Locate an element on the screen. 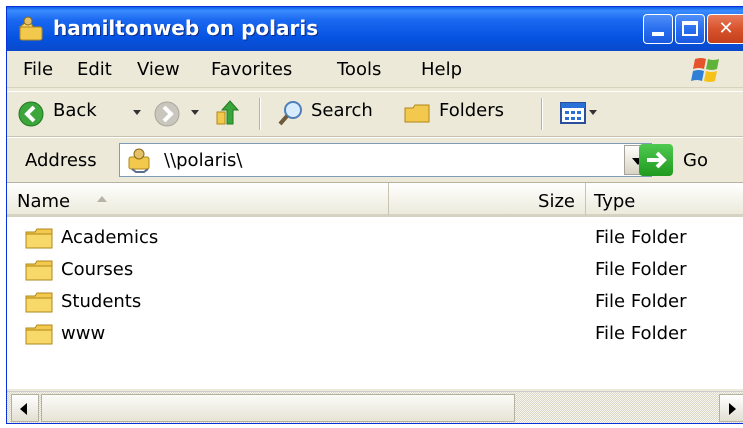 The image size is (743, 428). go-button: Go is located at coordinates (695, 160).